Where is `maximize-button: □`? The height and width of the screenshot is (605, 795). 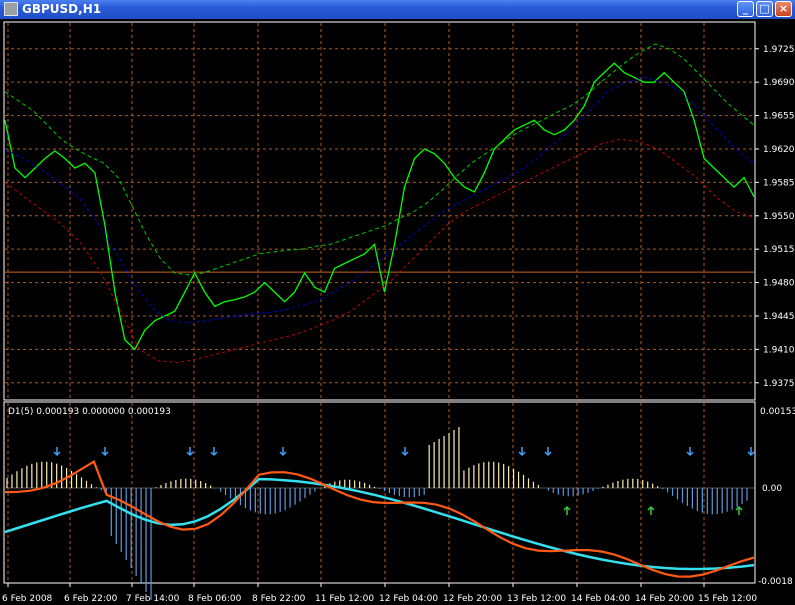 maximize-button: □ is located at coordinates (764, 9).